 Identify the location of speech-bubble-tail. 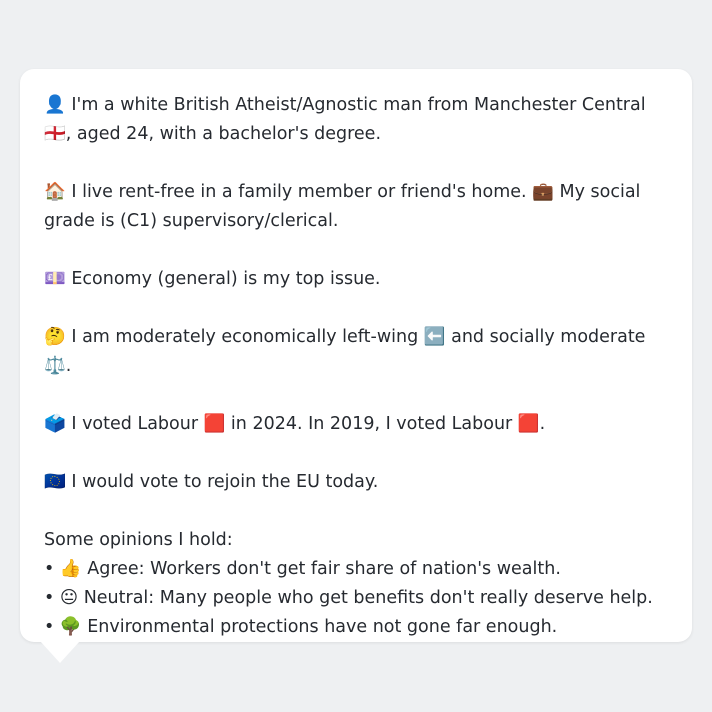
(60, 652).